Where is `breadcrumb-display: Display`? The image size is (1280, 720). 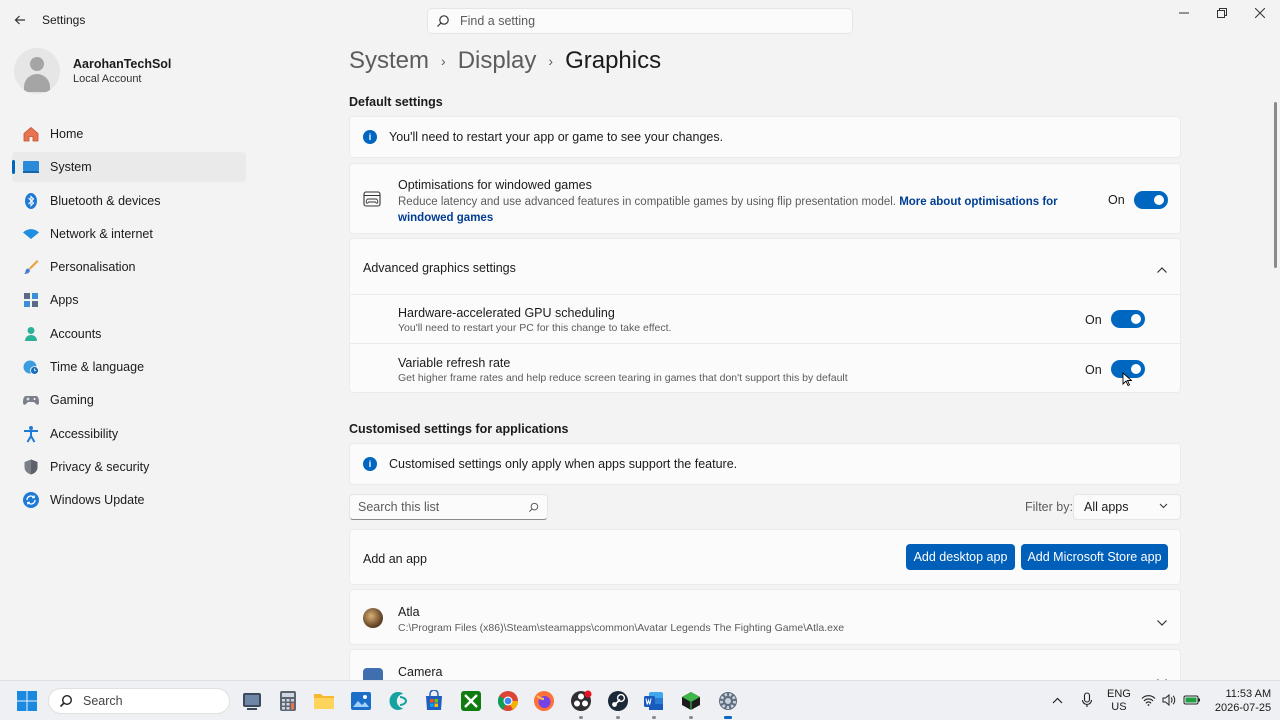 breadcrumb-display: Display is located at coordinates (497, 61).